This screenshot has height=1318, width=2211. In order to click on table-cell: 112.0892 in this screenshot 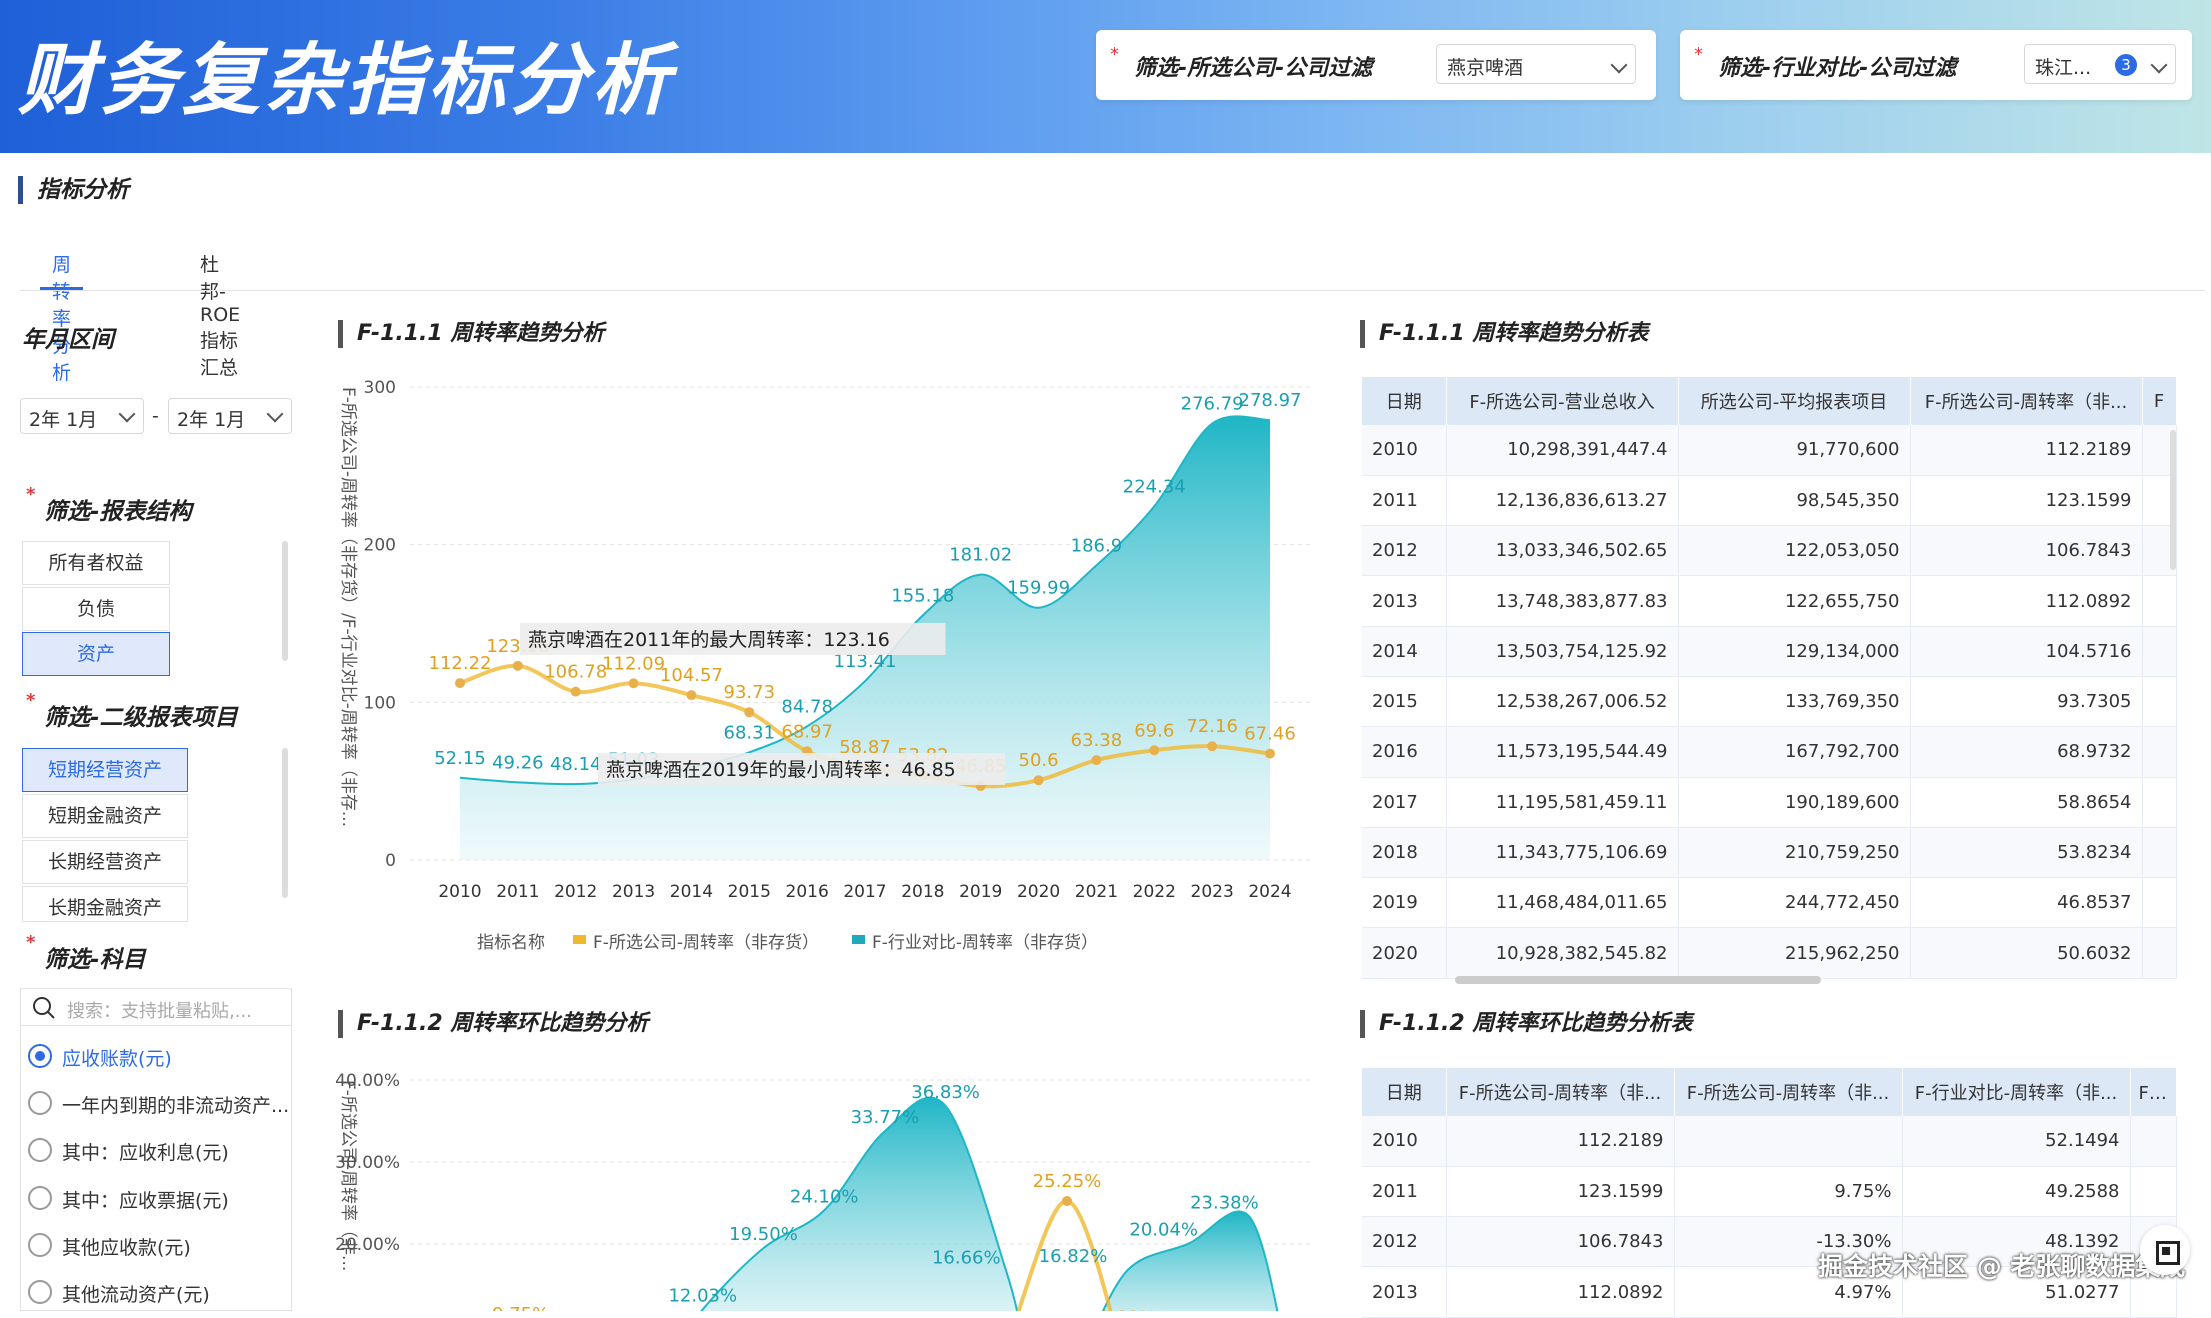, I will do `click(1560, 1292)`.